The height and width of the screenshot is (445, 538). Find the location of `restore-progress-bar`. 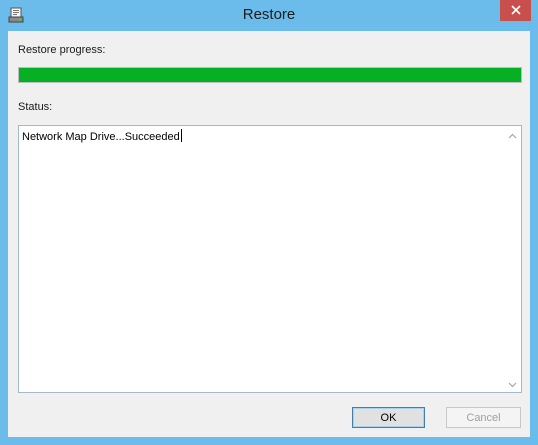

restore-progress-bar is located at coordinates (270, 75).